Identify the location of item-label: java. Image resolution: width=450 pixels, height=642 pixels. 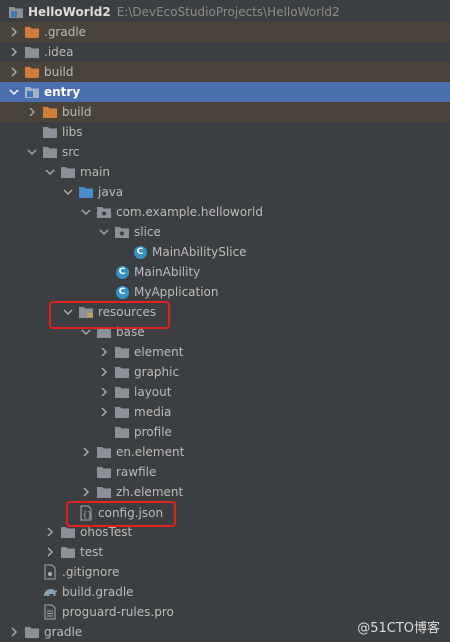
(111, 192).